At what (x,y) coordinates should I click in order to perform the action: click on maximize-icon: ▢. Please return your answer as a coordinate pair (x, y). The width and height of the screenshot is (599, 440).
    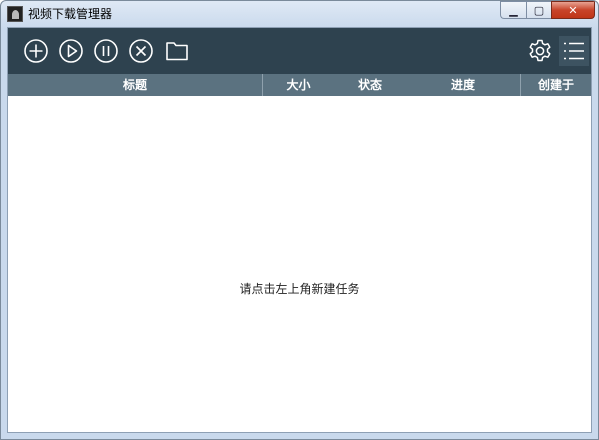
    Looking at the image, I should click on (539, 10).